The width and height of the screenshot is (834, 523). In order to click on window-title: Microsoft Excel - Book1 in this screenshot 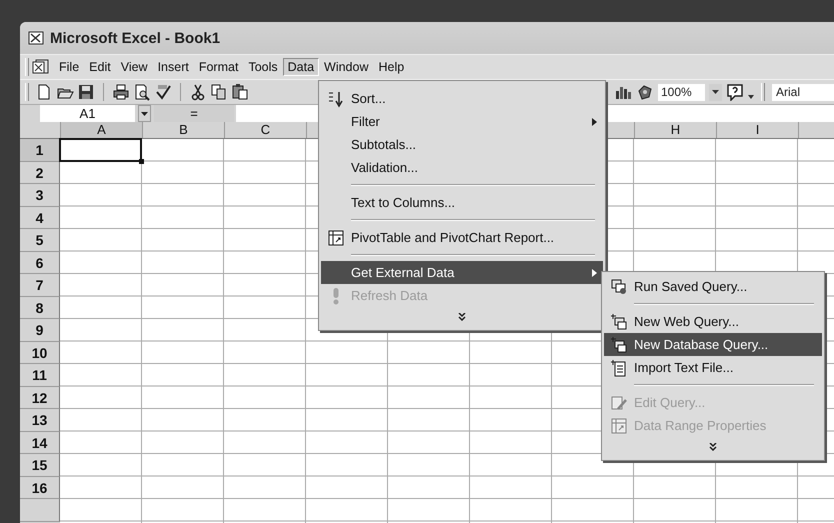, I will do `click(135, 38)`.